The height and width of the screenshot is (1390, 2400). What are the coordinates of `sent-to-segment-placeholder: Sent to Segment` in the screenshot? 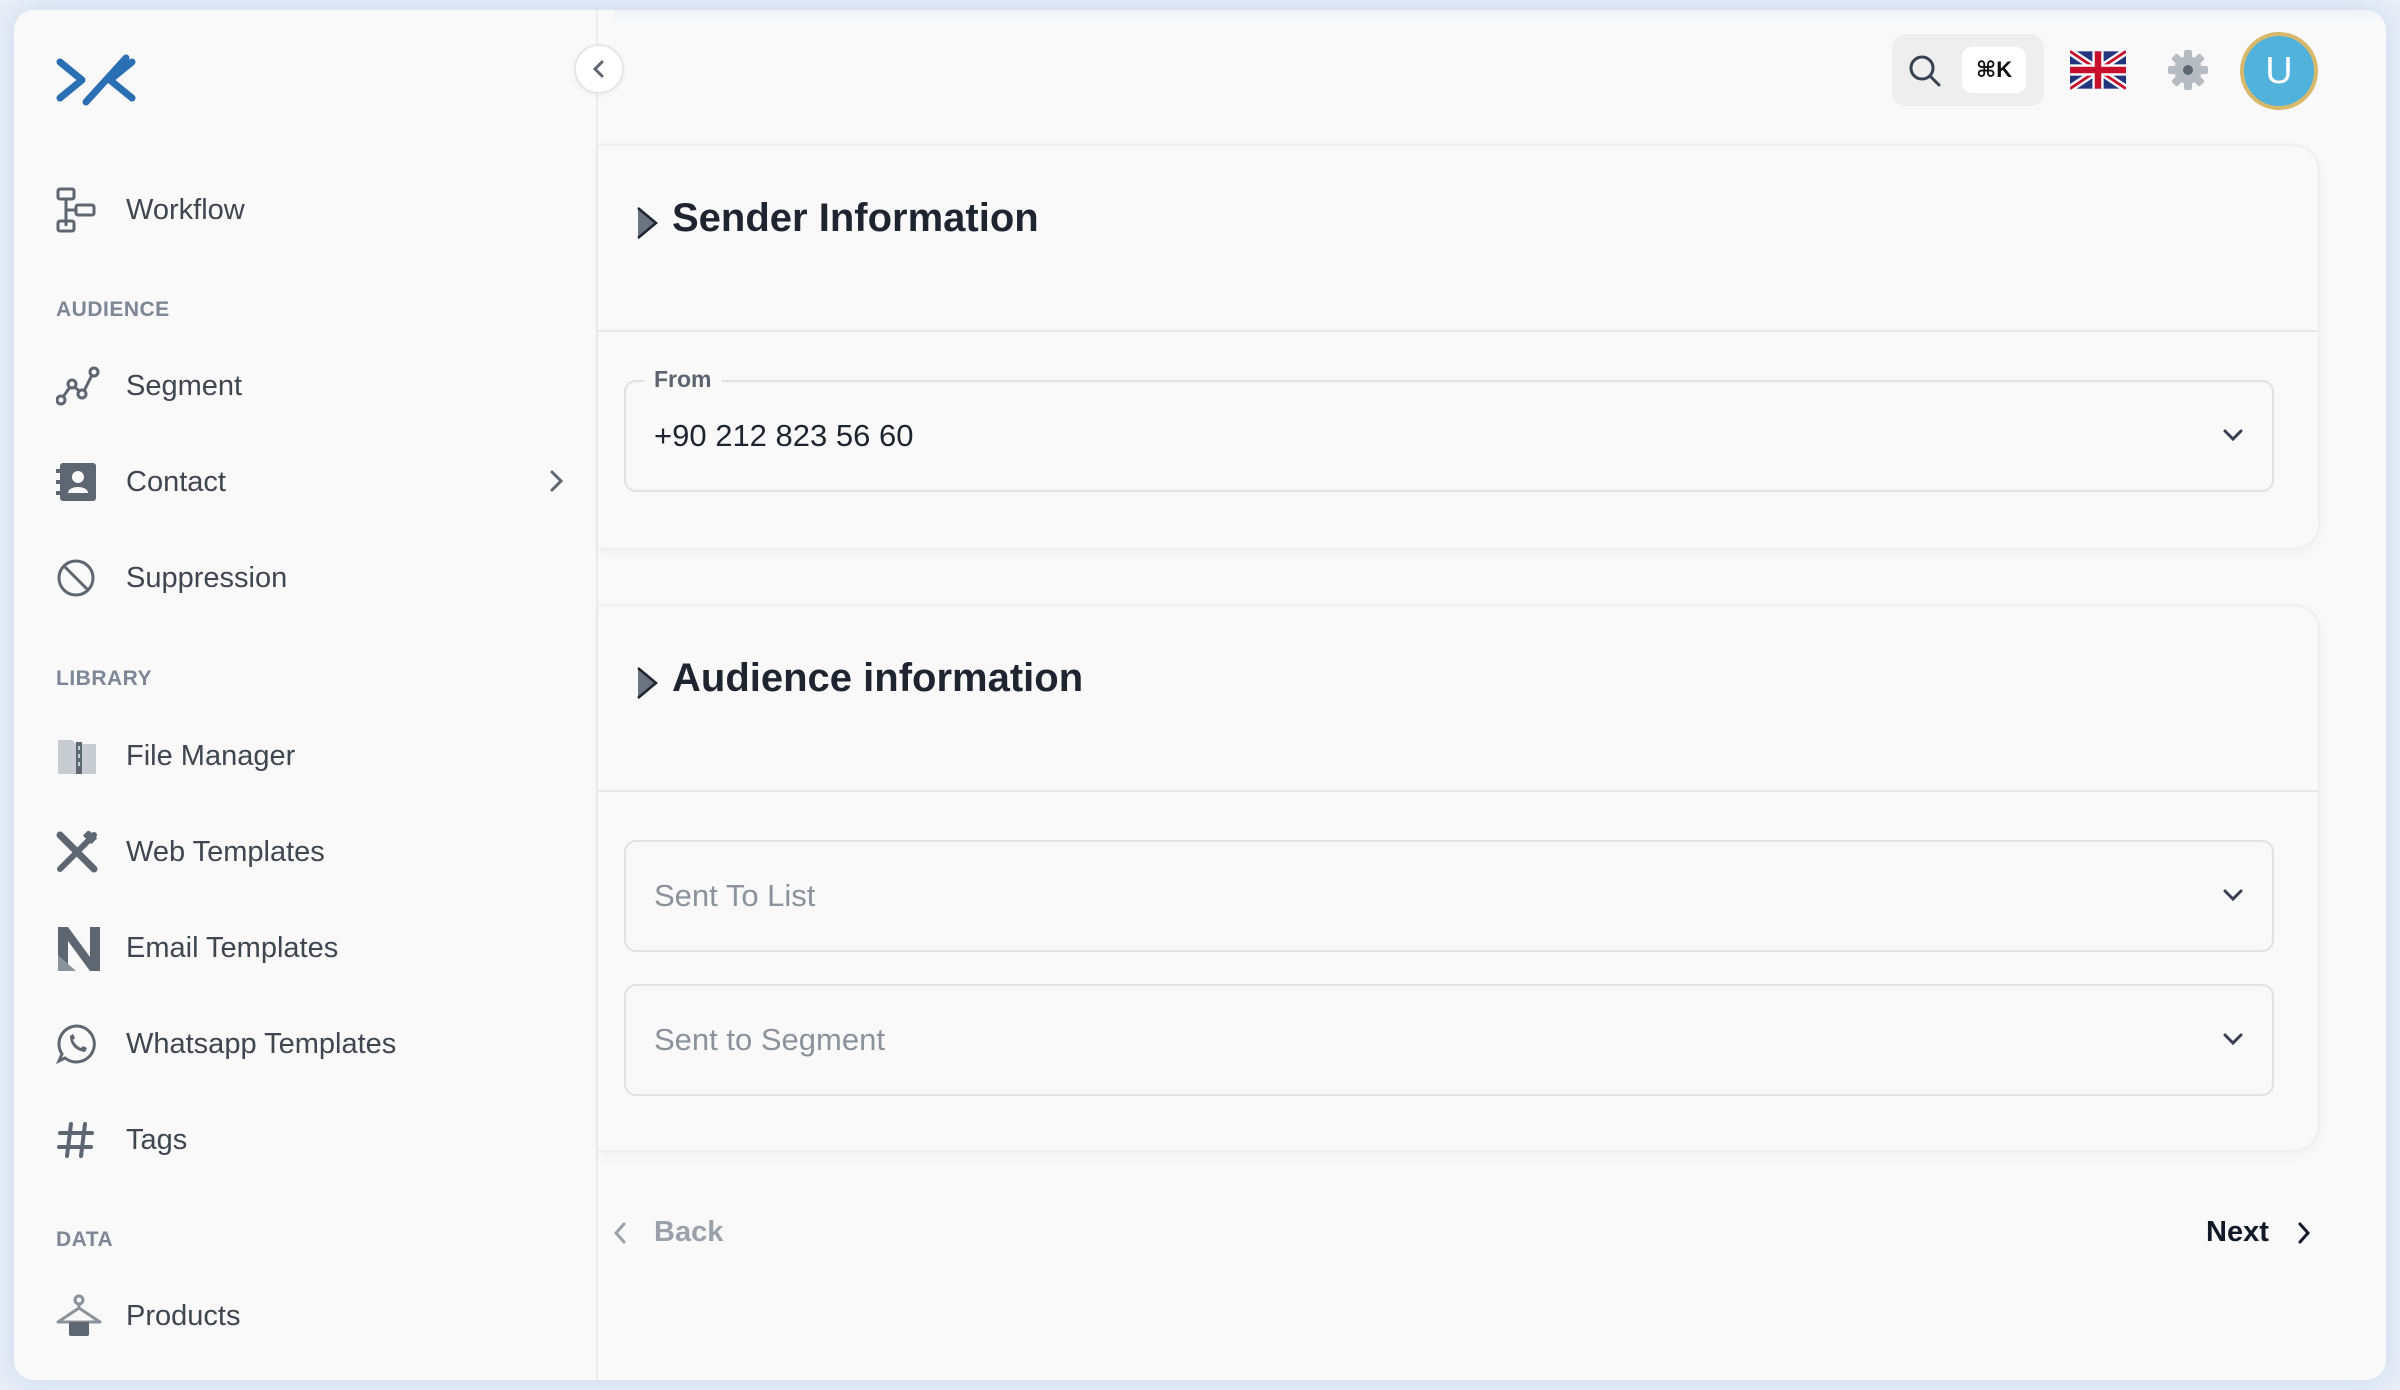 It's located at (769, 1039).